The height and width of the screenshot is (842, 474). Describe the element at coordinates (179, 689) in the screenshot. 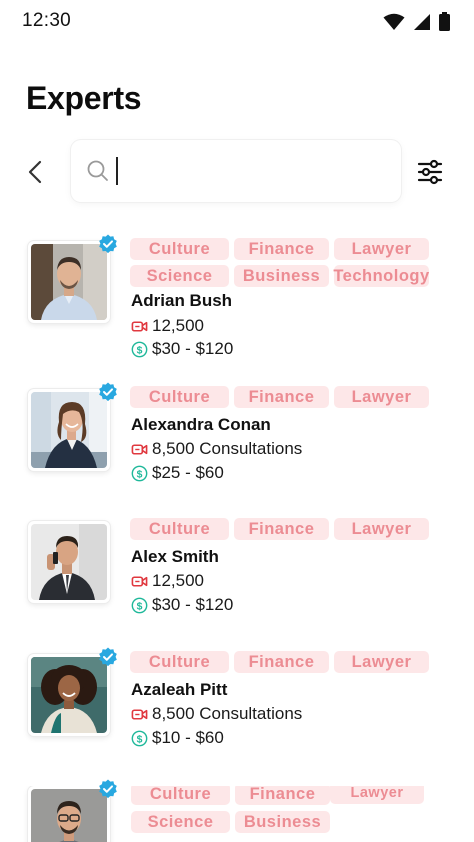

I see `expert-name: Azaleah Pitt` at that location.